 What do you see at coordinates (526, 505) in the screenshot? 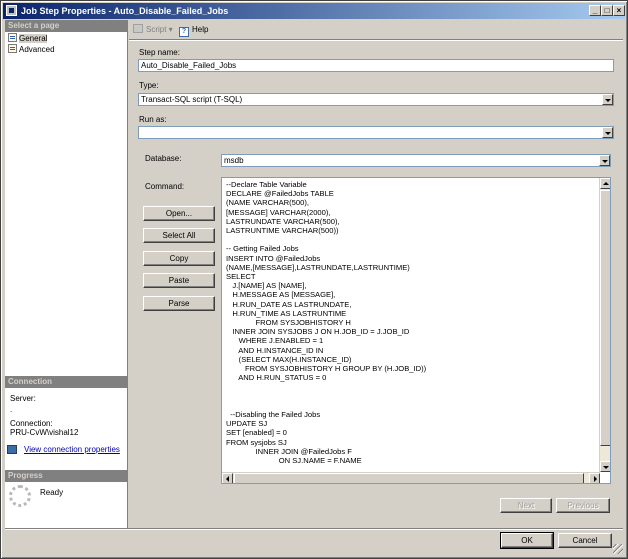
I see `next-button: Next` at bounding box center [526, 505].